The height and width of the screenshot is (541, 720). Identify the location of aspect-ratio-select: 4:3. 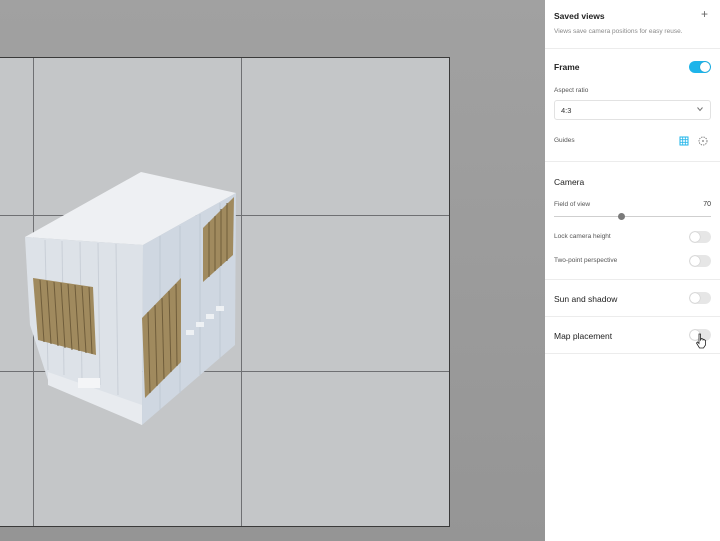
(632, 110).